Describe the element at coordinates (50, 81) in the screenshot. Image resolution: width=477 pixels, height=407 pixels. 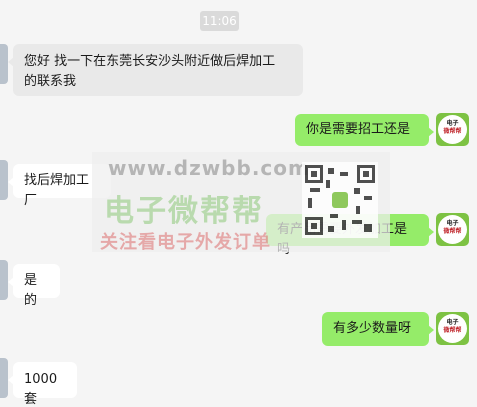
I see `message-text-line: 的联系我` at that location.